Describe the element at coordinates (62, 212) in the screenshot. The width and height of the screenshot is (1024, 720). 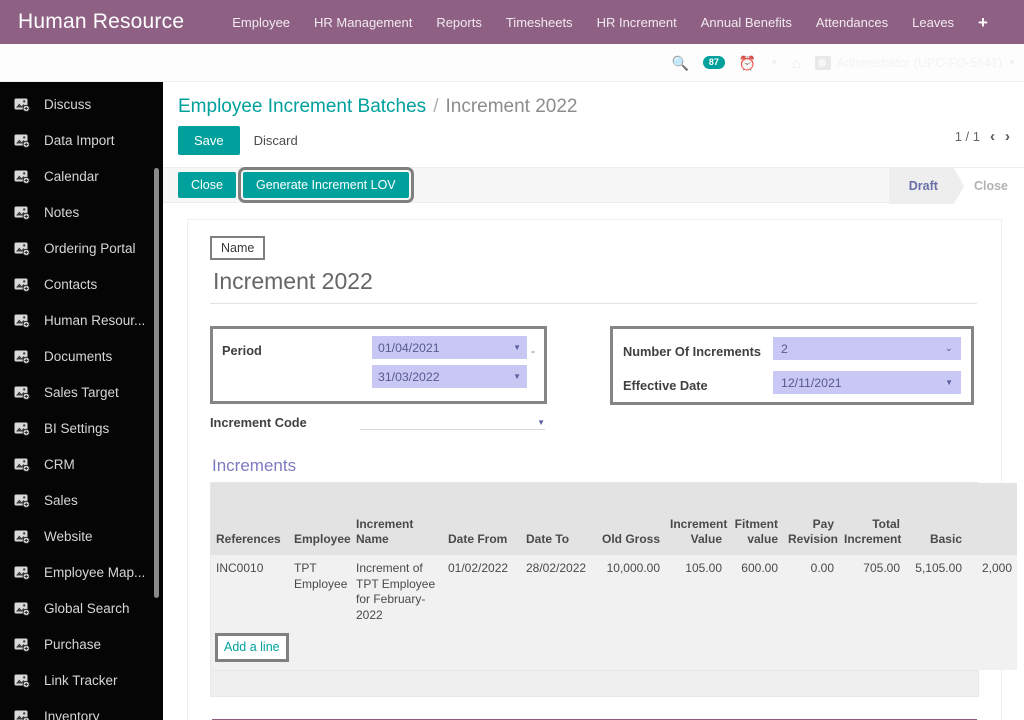
I see `sidebar-item-label: Notes` at that location.